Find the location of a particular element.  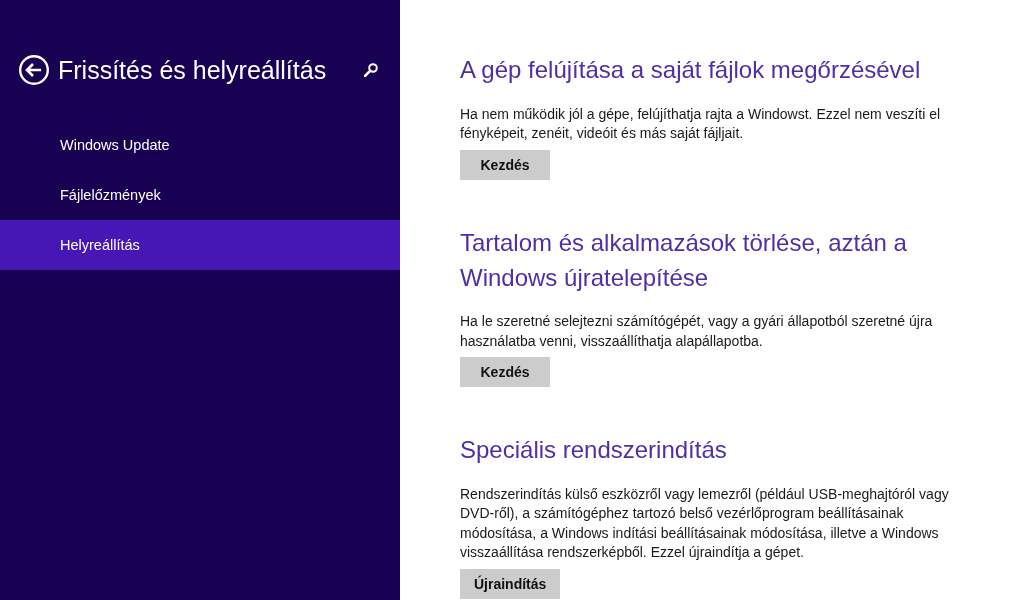

section-description: Rendszerindítás külső eszközről vagy lemezről (például USB-meghajtóról vagy DVD-ről), a számítógéphez tartozó belső vezérlőprogram beállításainak módosítása, a Windows indítási beállításainak módosítása, illetve a Windows visszaállítása rendszerképből. Ezzel újraindítja a gépet. is located at coordinates (705, 523).